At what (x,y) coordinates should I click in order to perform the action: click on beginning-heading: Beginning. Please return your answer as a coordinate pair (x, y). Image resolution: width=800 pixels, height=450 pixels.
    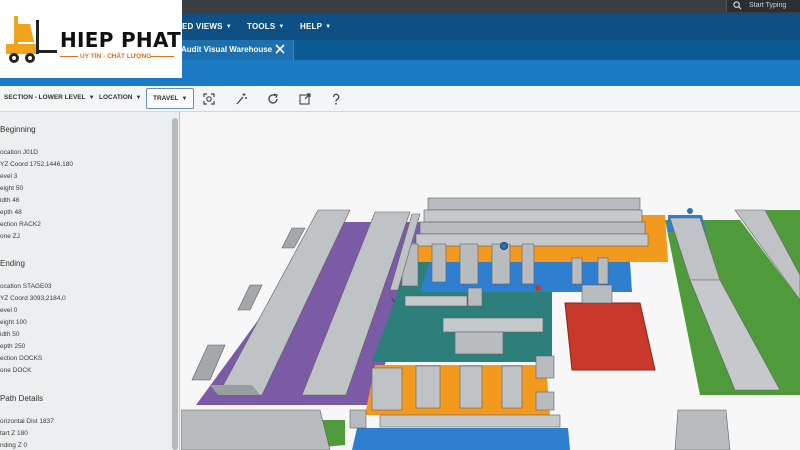
    Looking at the image, I should click on (18, 129).